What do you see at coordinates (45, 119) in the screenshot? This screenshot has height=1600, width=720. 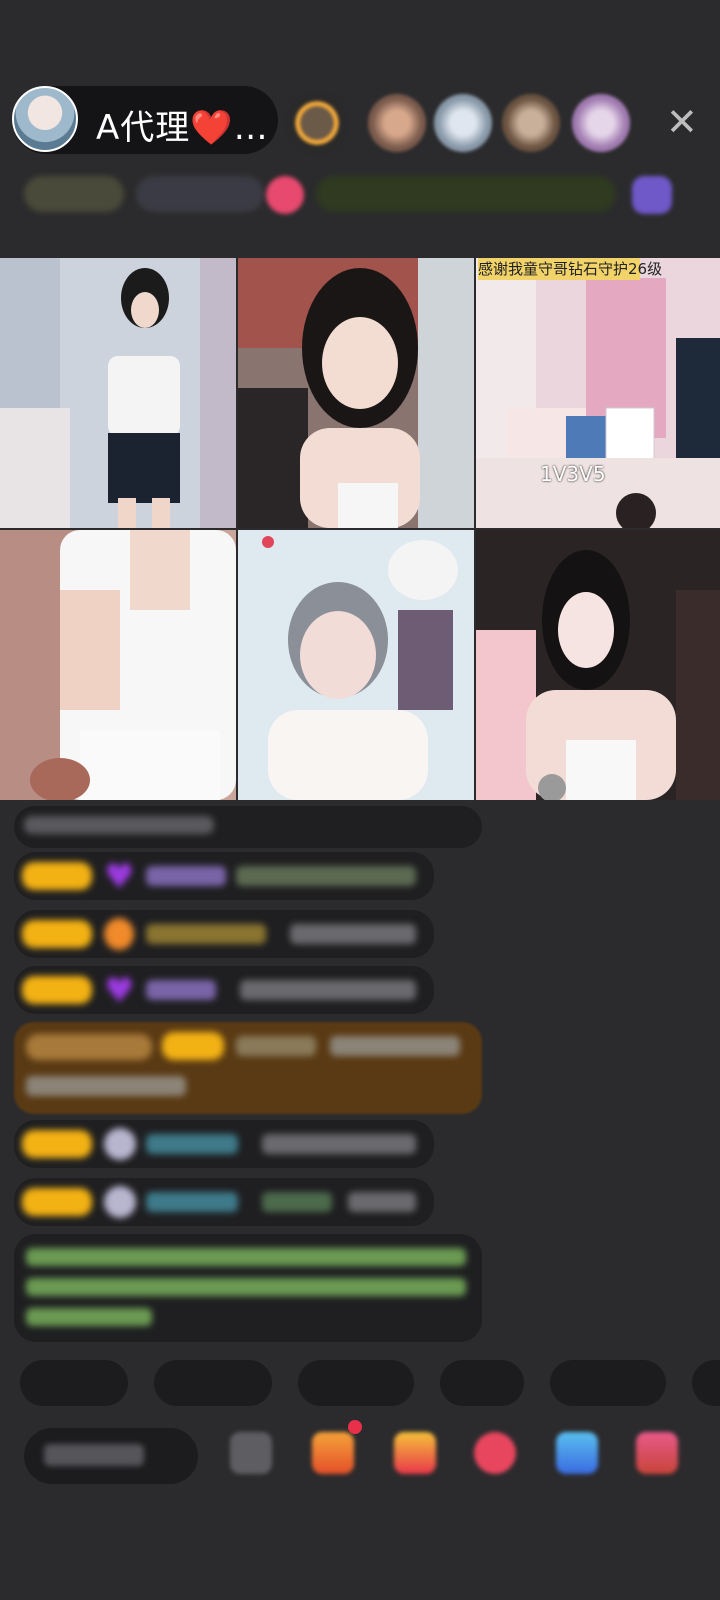 I see `host-avatar` at bounding box center [45, 119].